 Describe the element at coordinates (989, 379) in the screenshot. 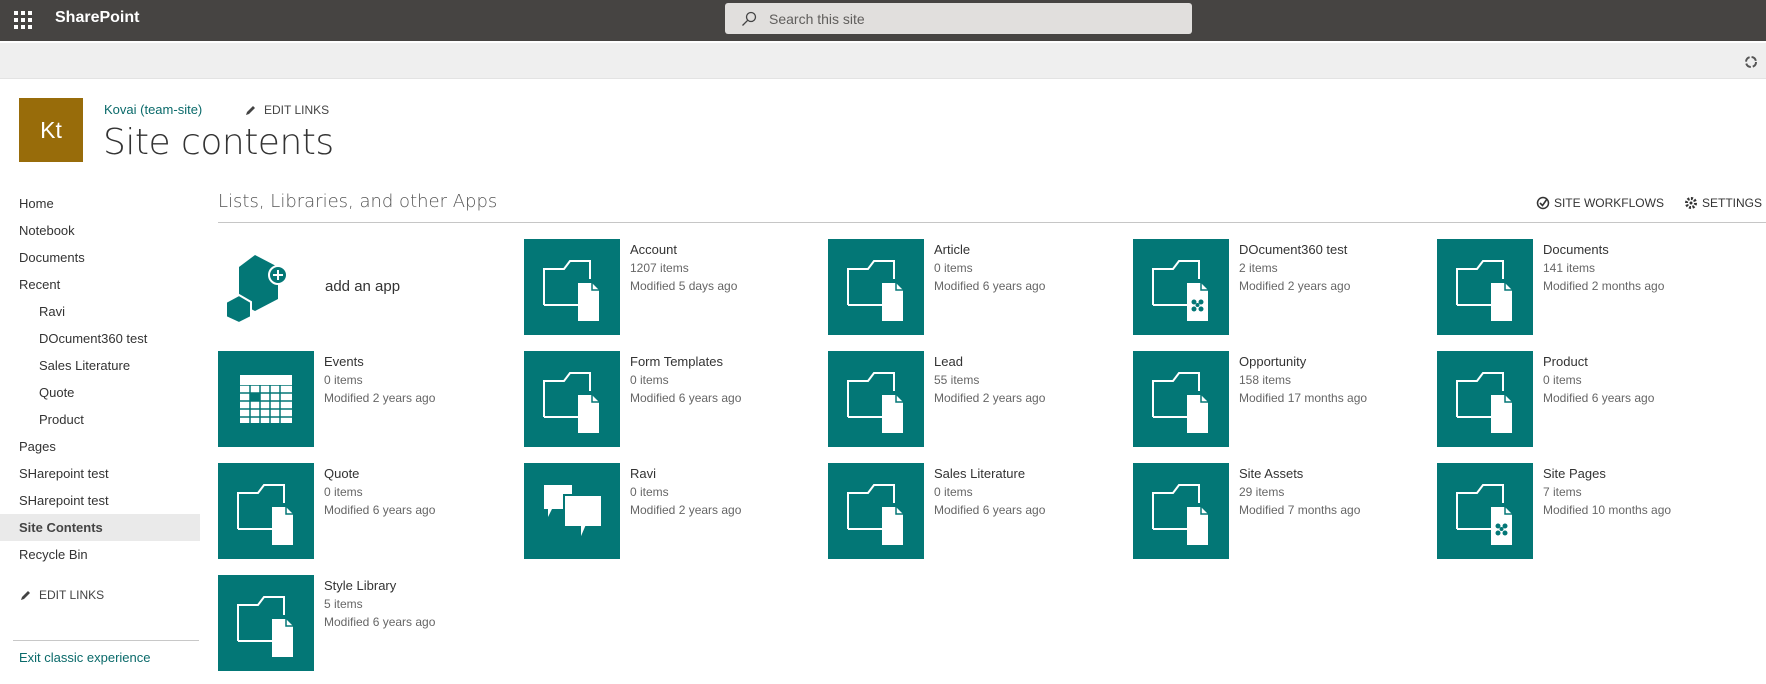

I see `app-meta: Lead 55 items Modified 2 years ago` at that location.